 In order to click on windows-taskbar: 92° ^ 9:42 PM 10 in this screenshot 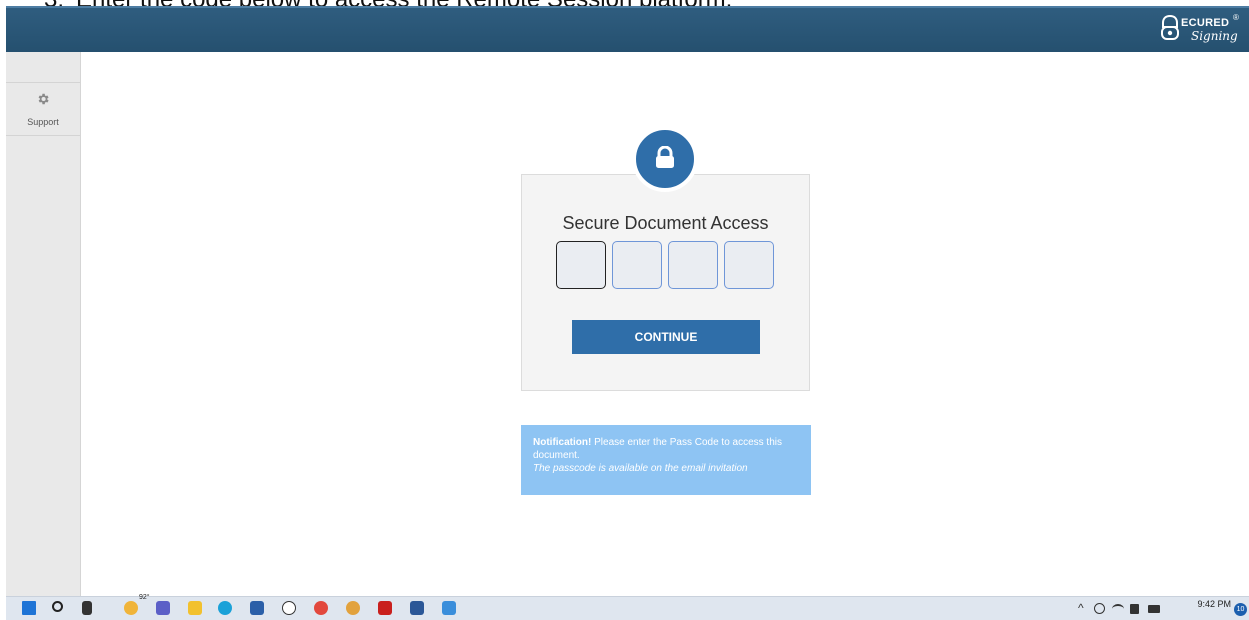, I will do `click(627, 607)`.